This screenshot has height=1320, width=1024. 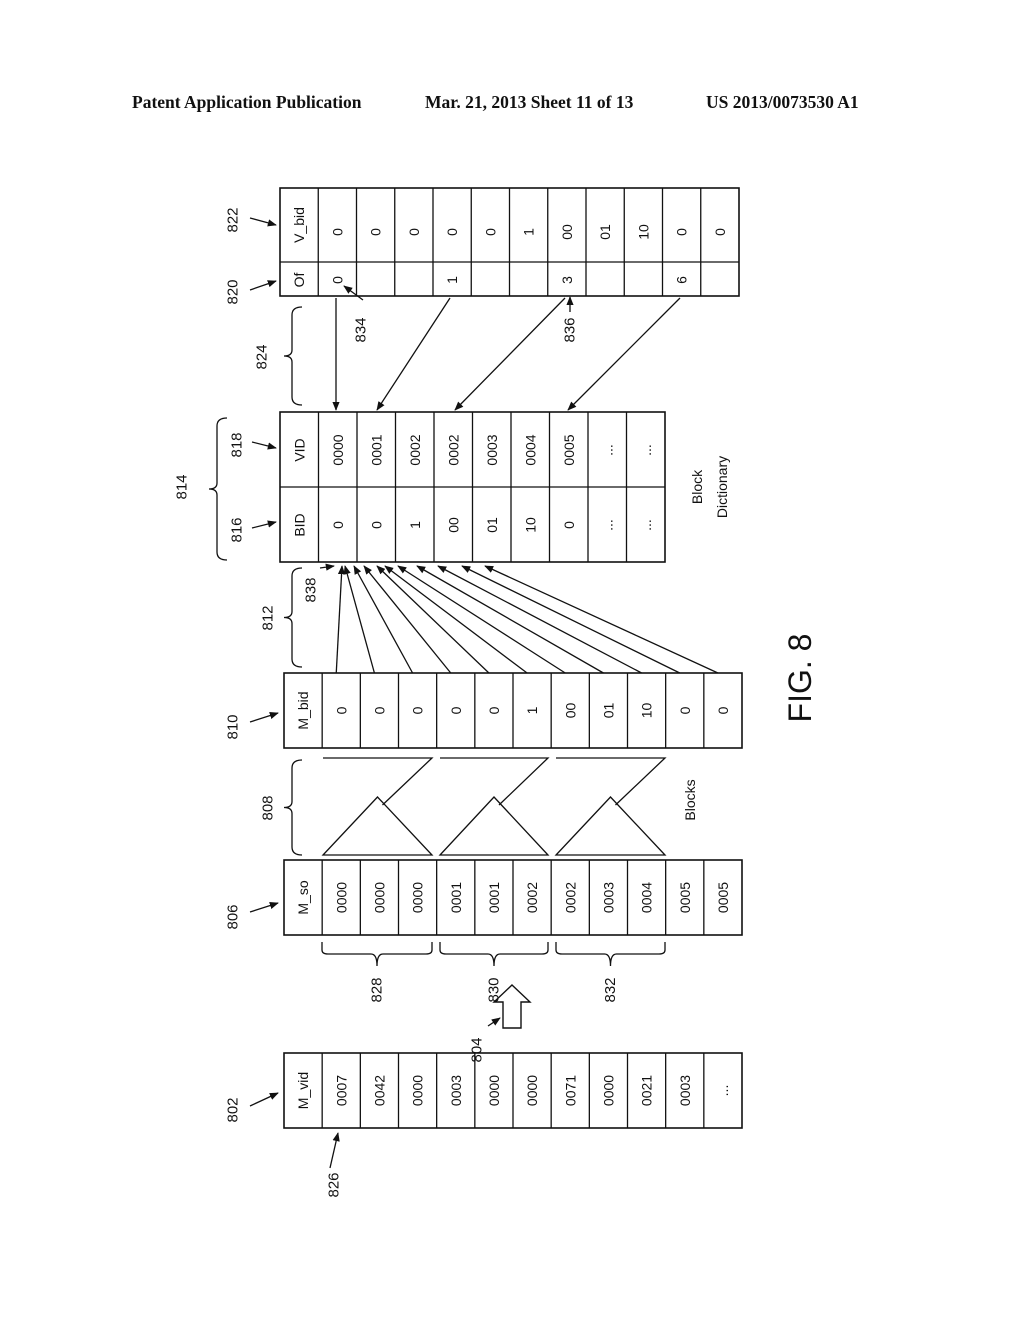 I want to click on of-cell: 1, so click(x=452, y=280).